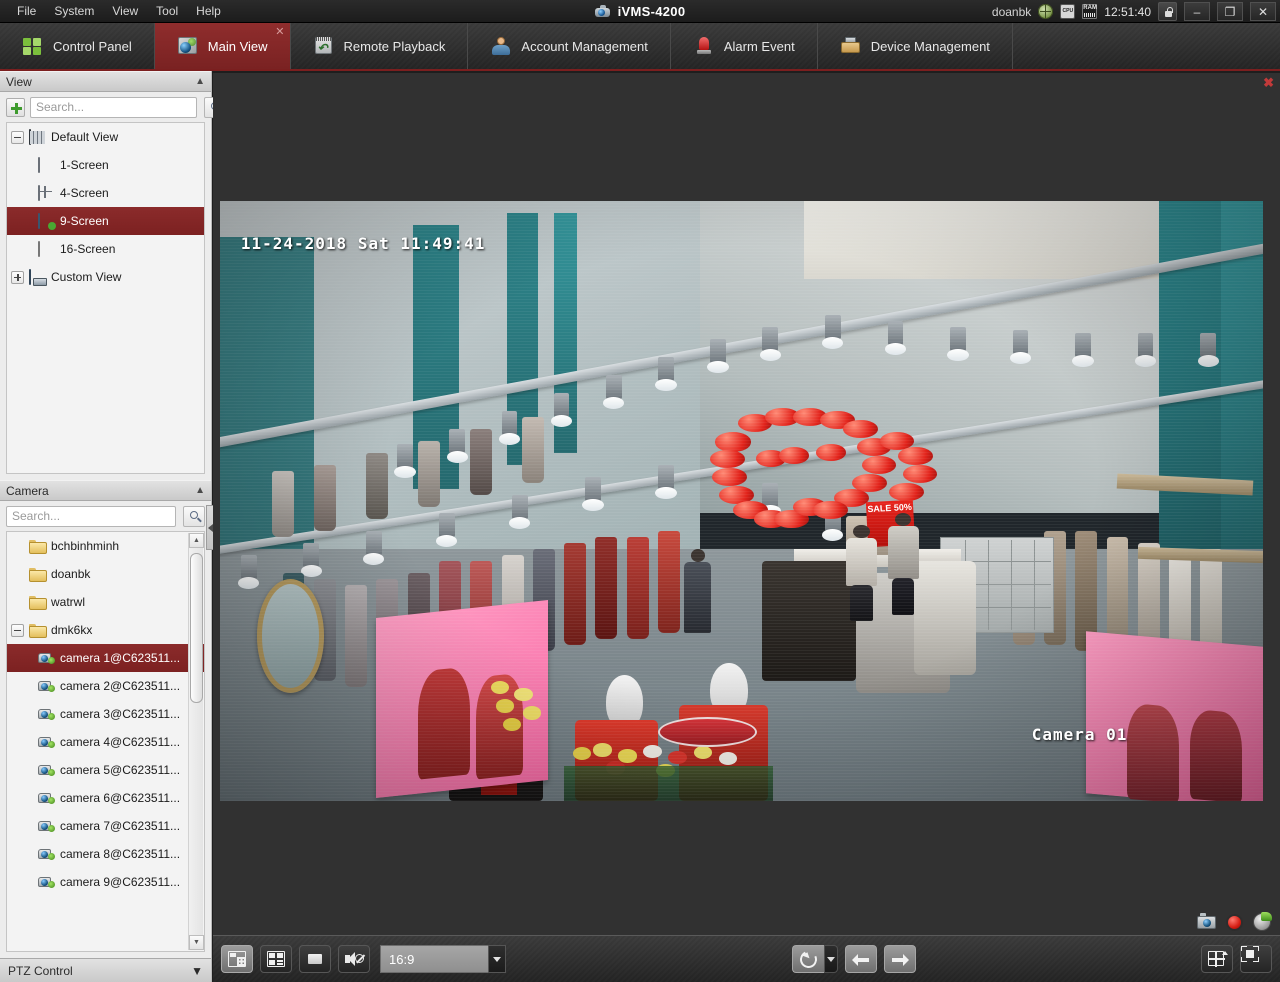  I want to click on scroll-up-icon: ▲, so click(196, 540).